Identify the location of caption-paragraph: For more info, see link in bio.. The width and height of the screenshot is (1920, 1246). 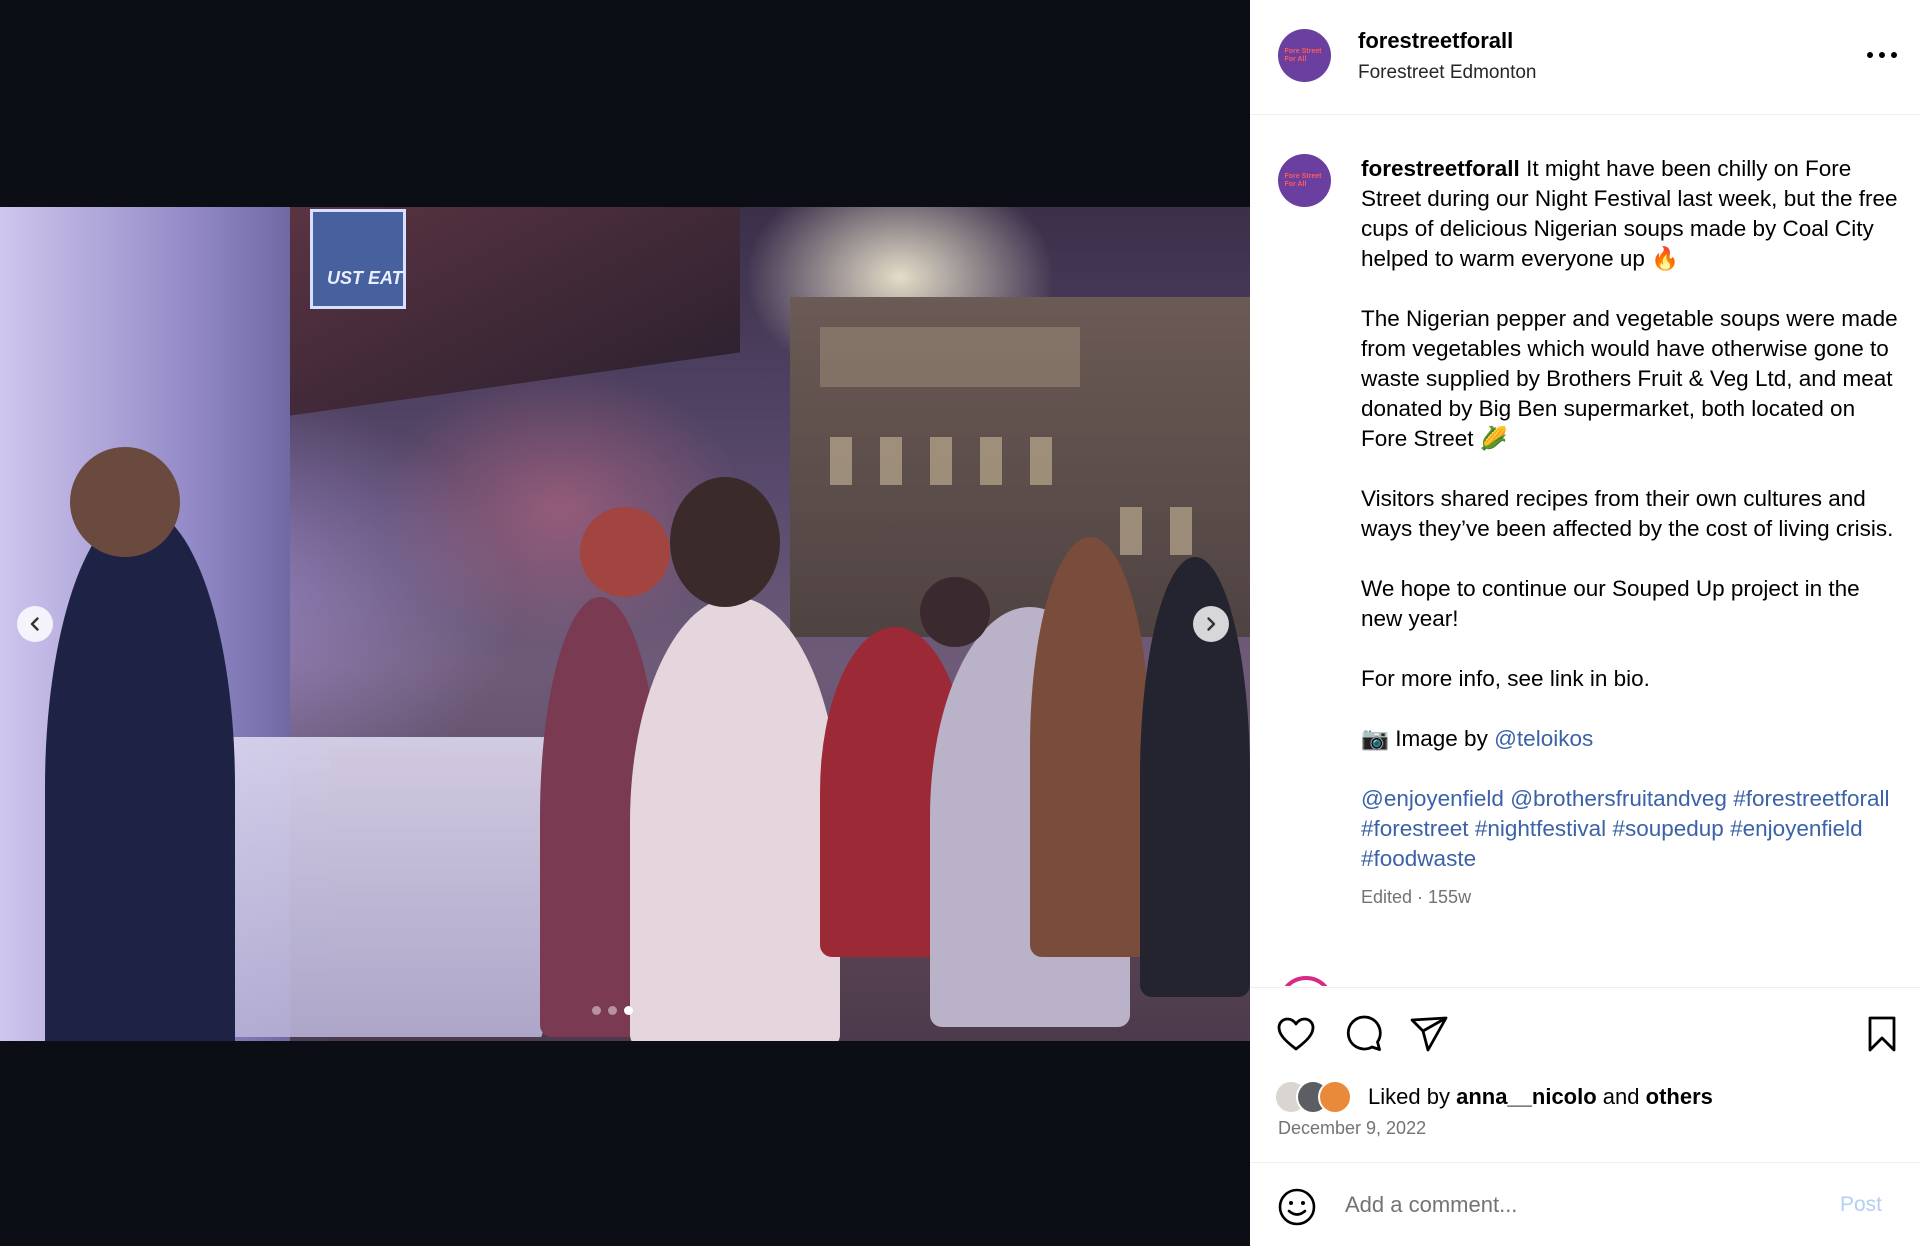
(1505, 678).